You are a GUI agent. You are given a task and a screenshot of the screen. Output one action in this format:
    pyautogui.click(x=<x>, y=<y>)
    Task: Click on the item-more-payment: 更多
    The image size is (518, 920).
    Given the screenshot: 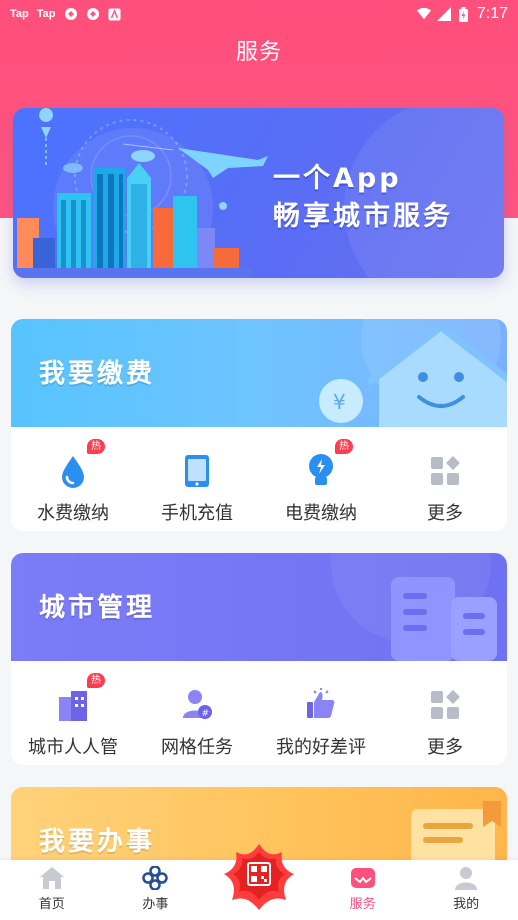 What is the action you would take?
    pyautogui.click(x=445, y=479)
    